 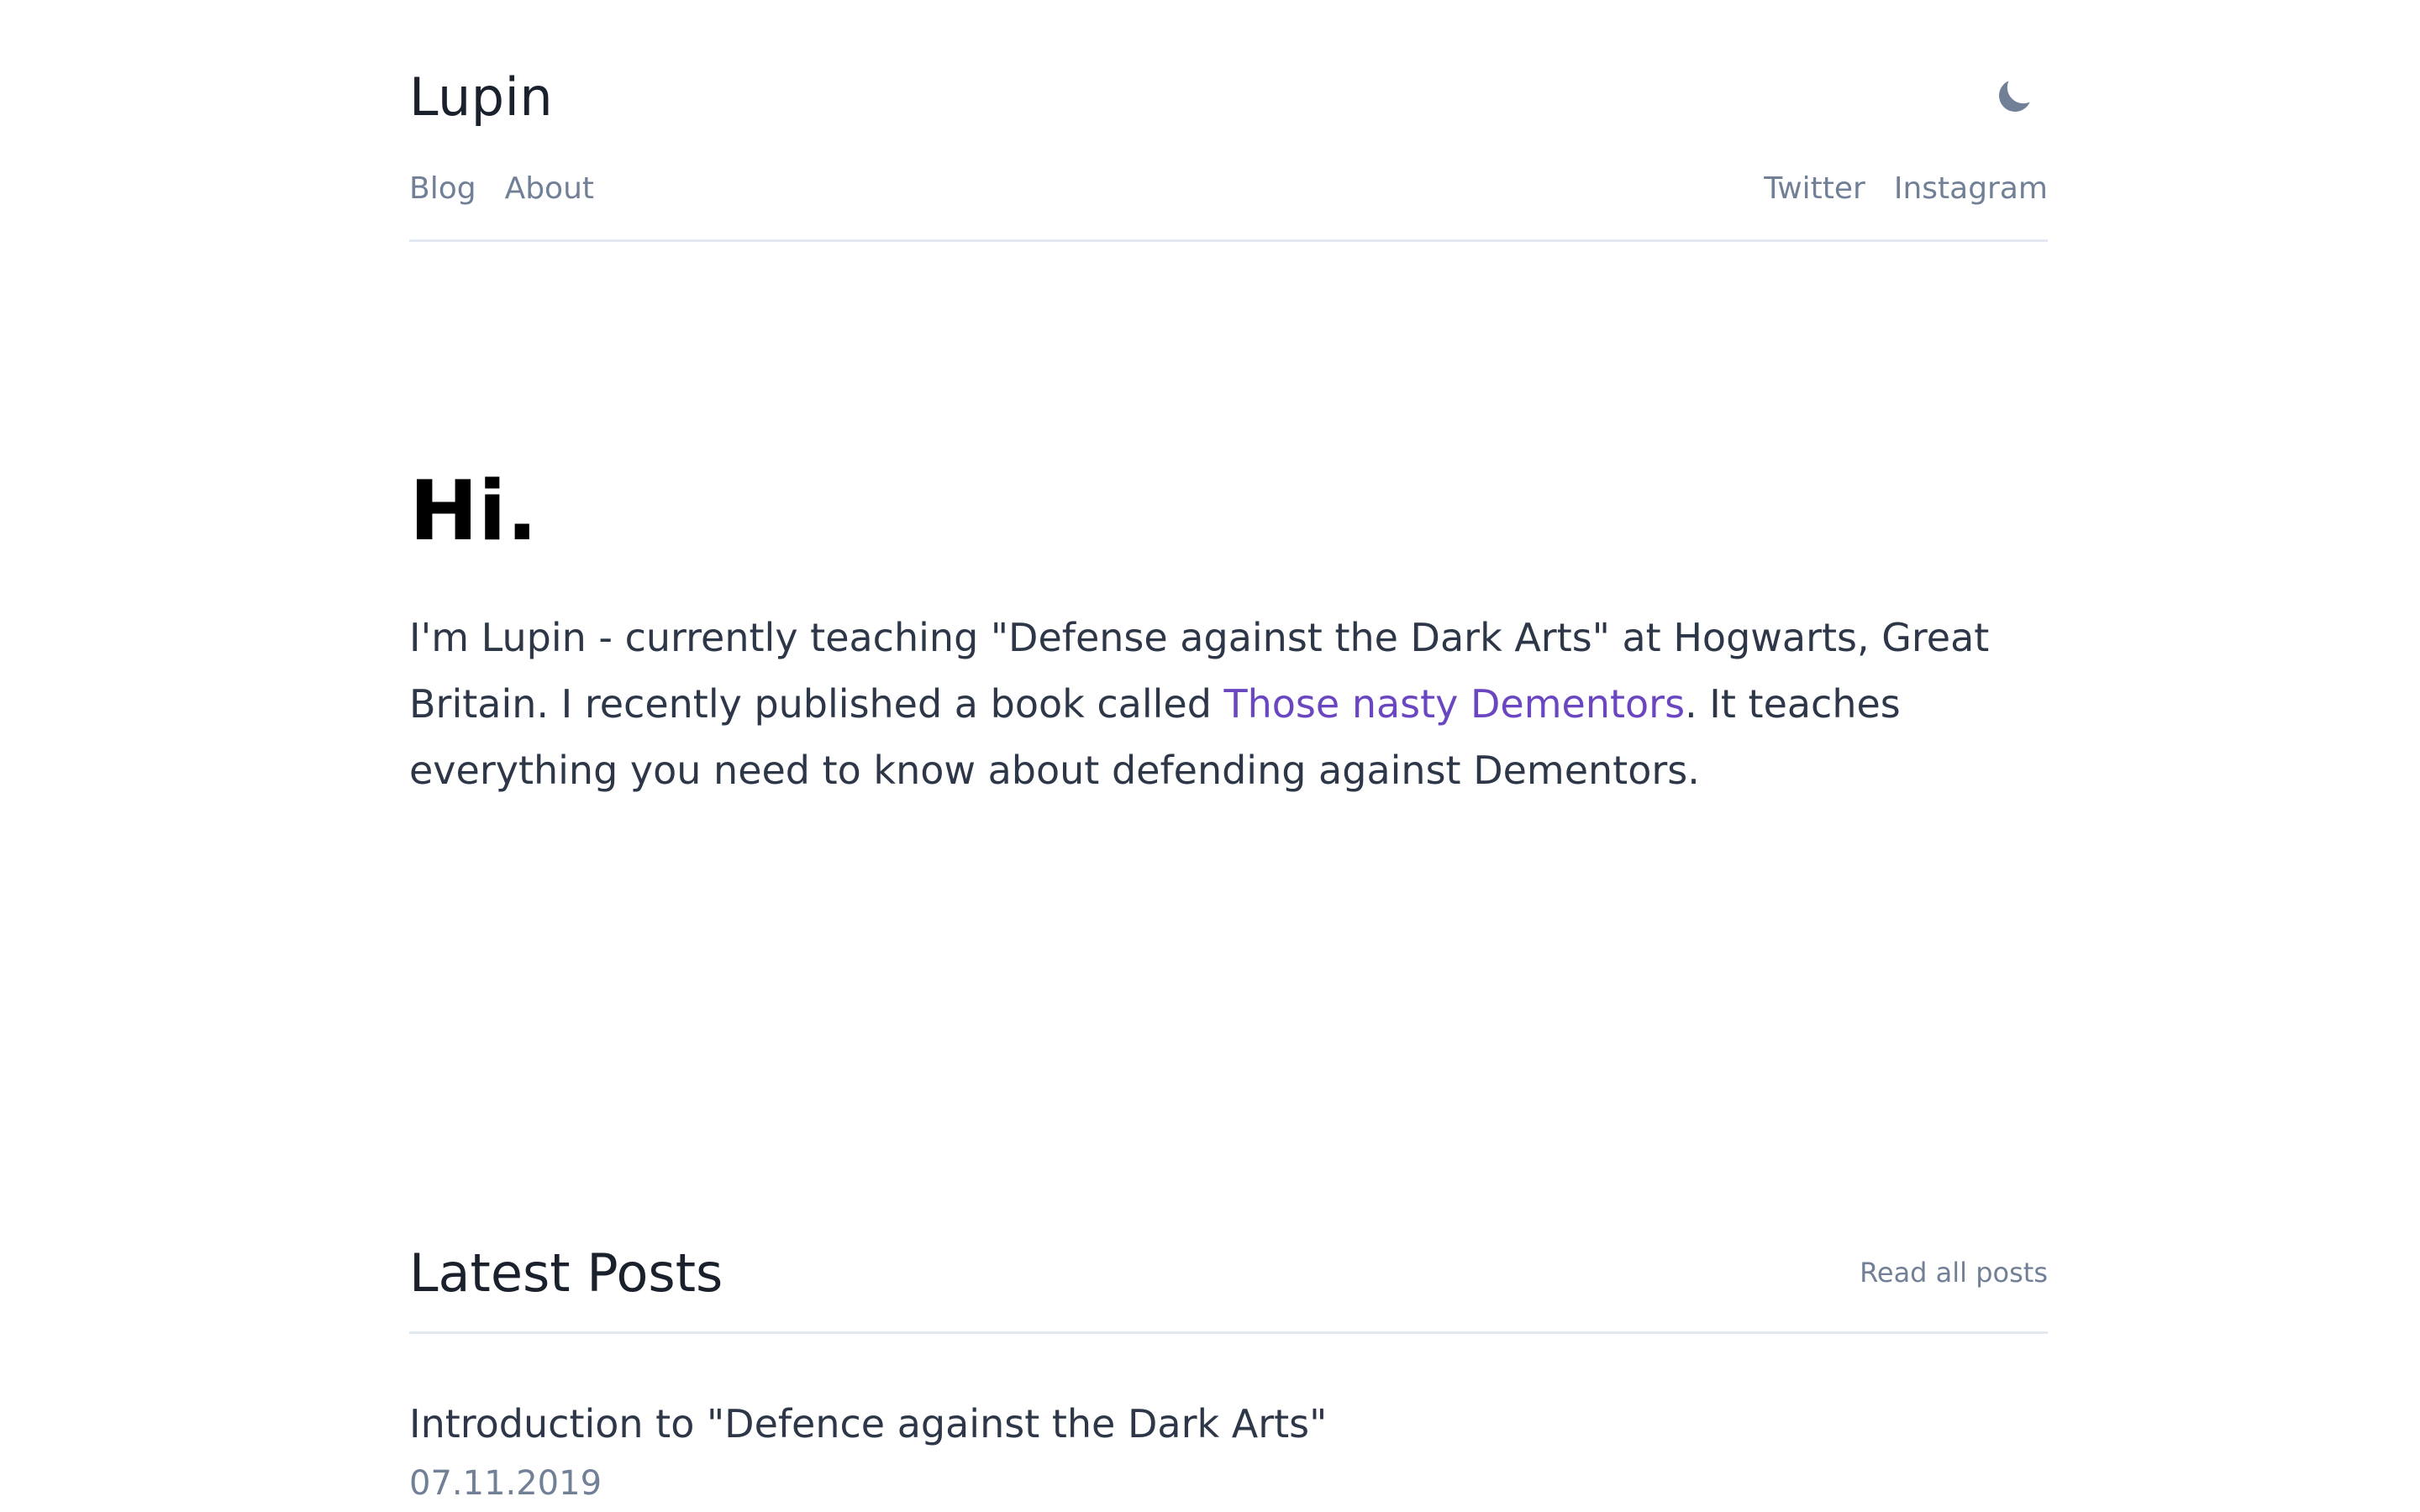 What do you see at coordinates (1455, 704) in the screenshot?
I see `book-link: Those nasty Dementors` at bounding box center [1455, 704].